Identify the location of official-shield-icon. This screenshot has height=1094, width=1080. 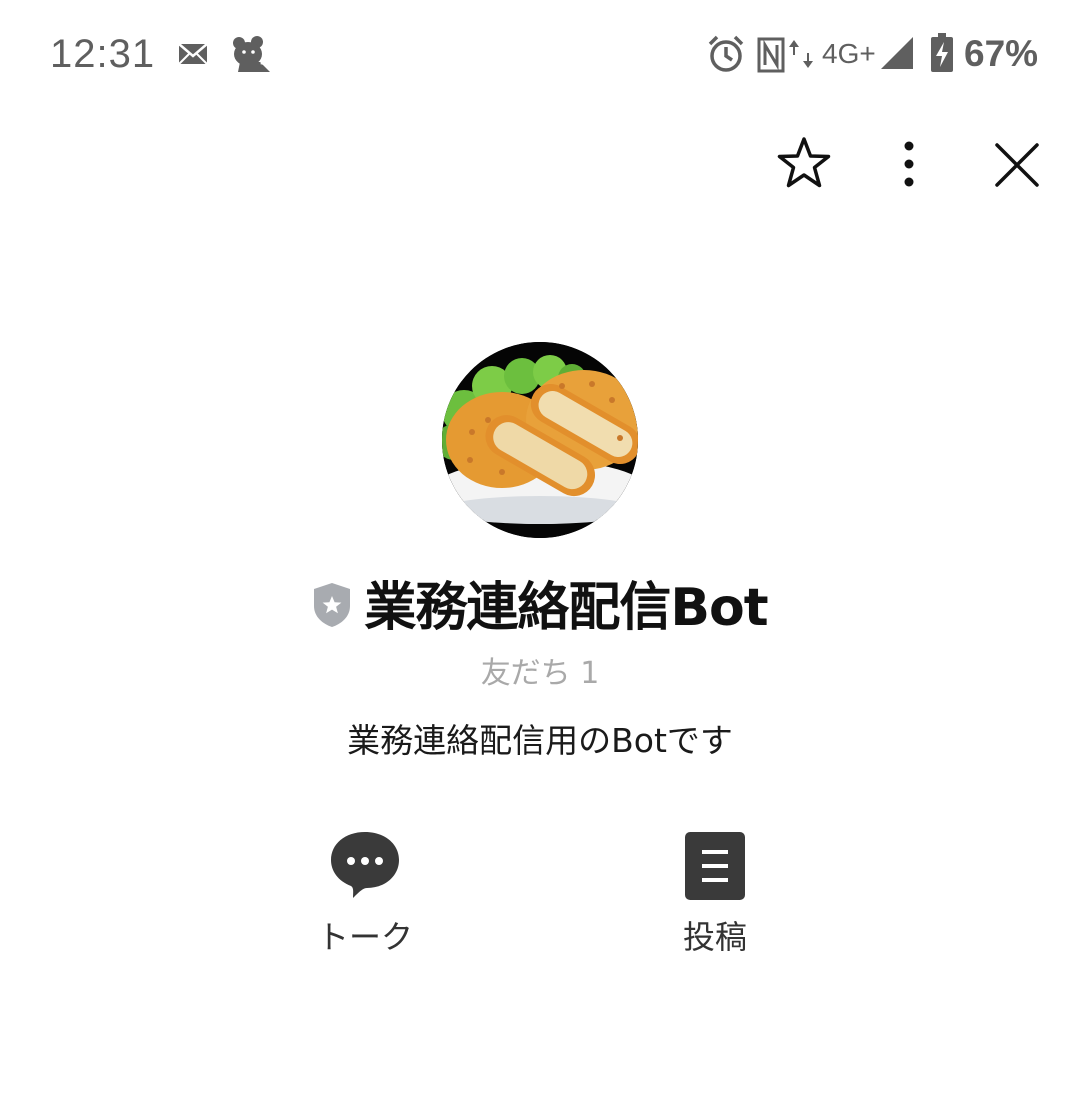
(332, 604).